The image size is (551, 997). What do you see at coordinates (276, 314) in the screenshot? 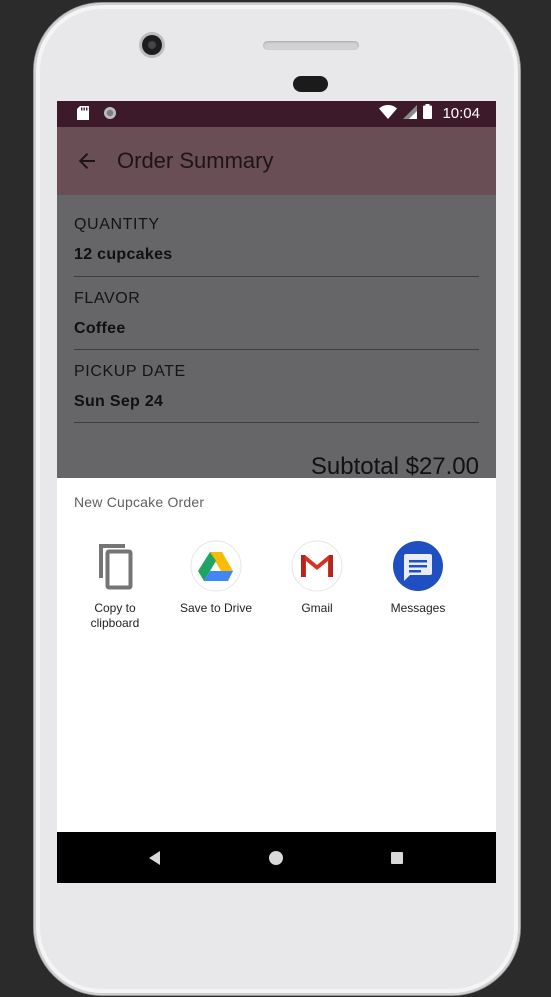
I see `flavor-field: FLAVOR Coffee` at bounding box center [276, 314].